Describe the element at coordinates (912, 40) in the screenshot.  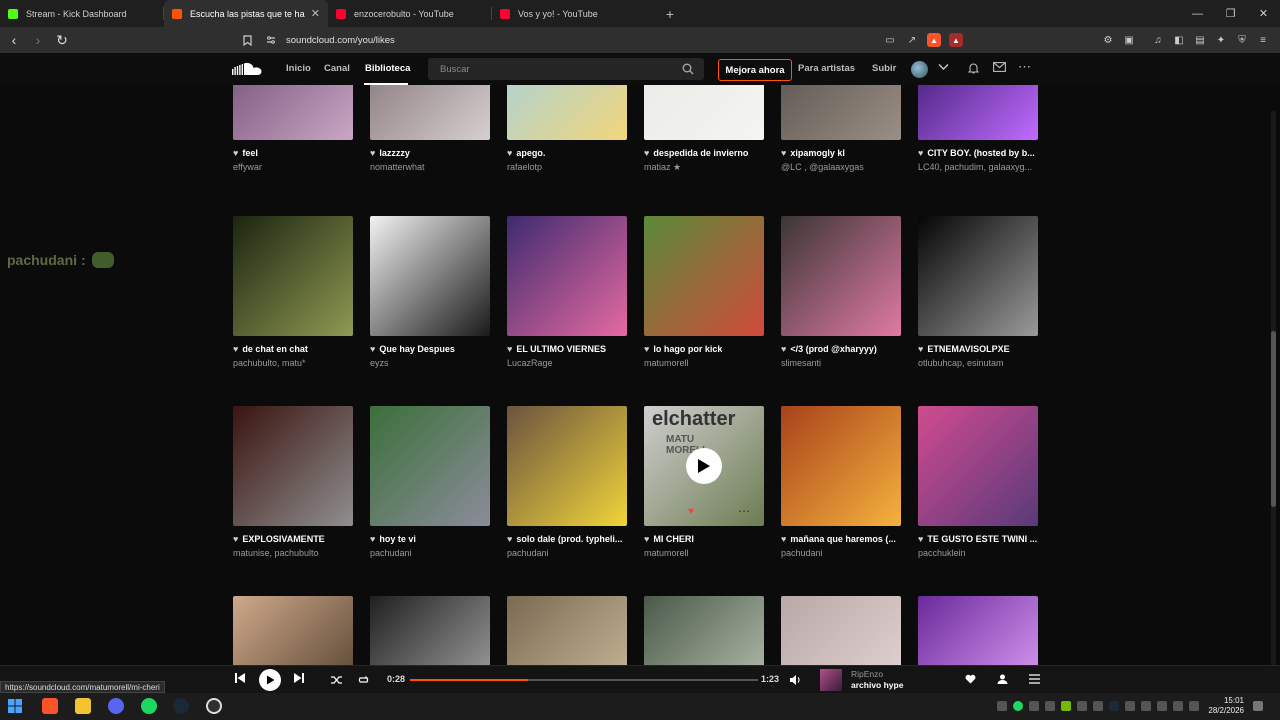
I see `share-icon: ↗` at that location.